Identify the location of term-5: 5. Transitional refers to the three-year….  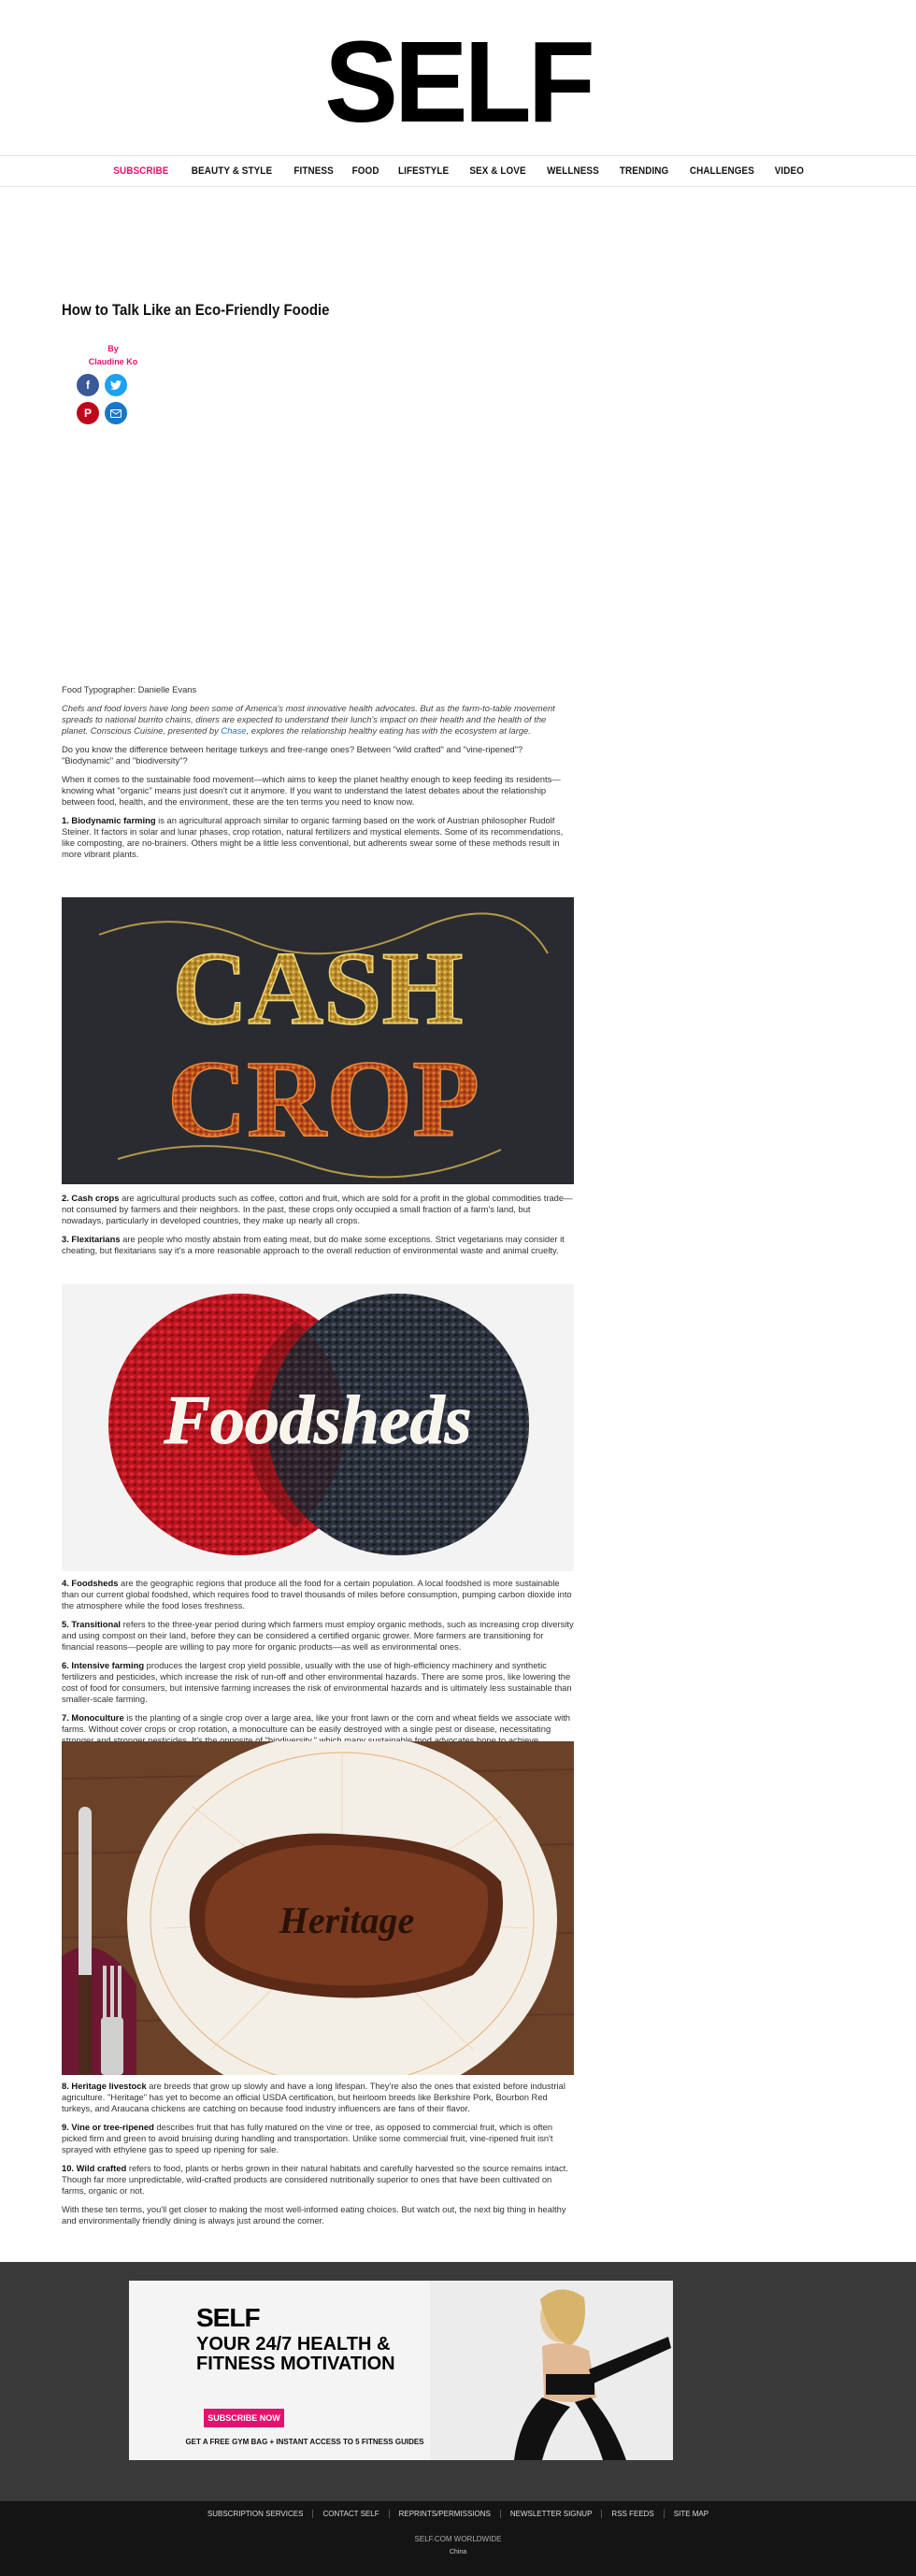
(318, 1636).